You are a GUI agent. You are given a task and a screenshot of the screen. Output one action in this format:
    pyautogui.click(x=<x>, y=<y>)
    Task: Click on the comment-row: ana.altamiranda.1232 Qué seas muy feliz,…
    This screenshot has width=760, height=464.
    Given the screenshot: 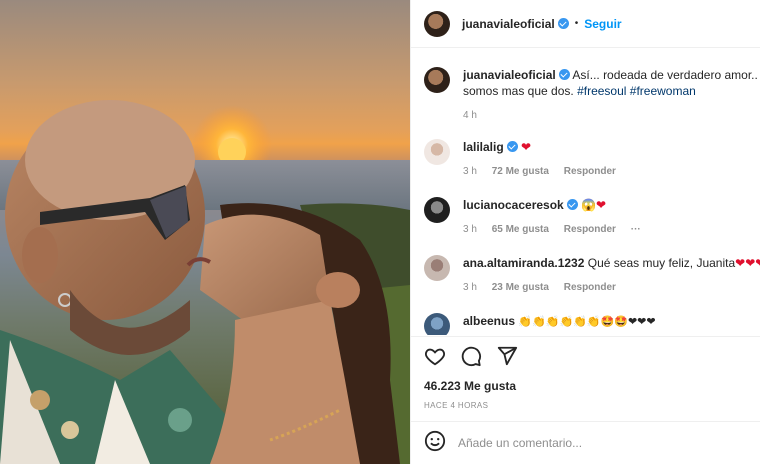 What is the action you would take?
    pyautogui.click(x=592, y=275)
    